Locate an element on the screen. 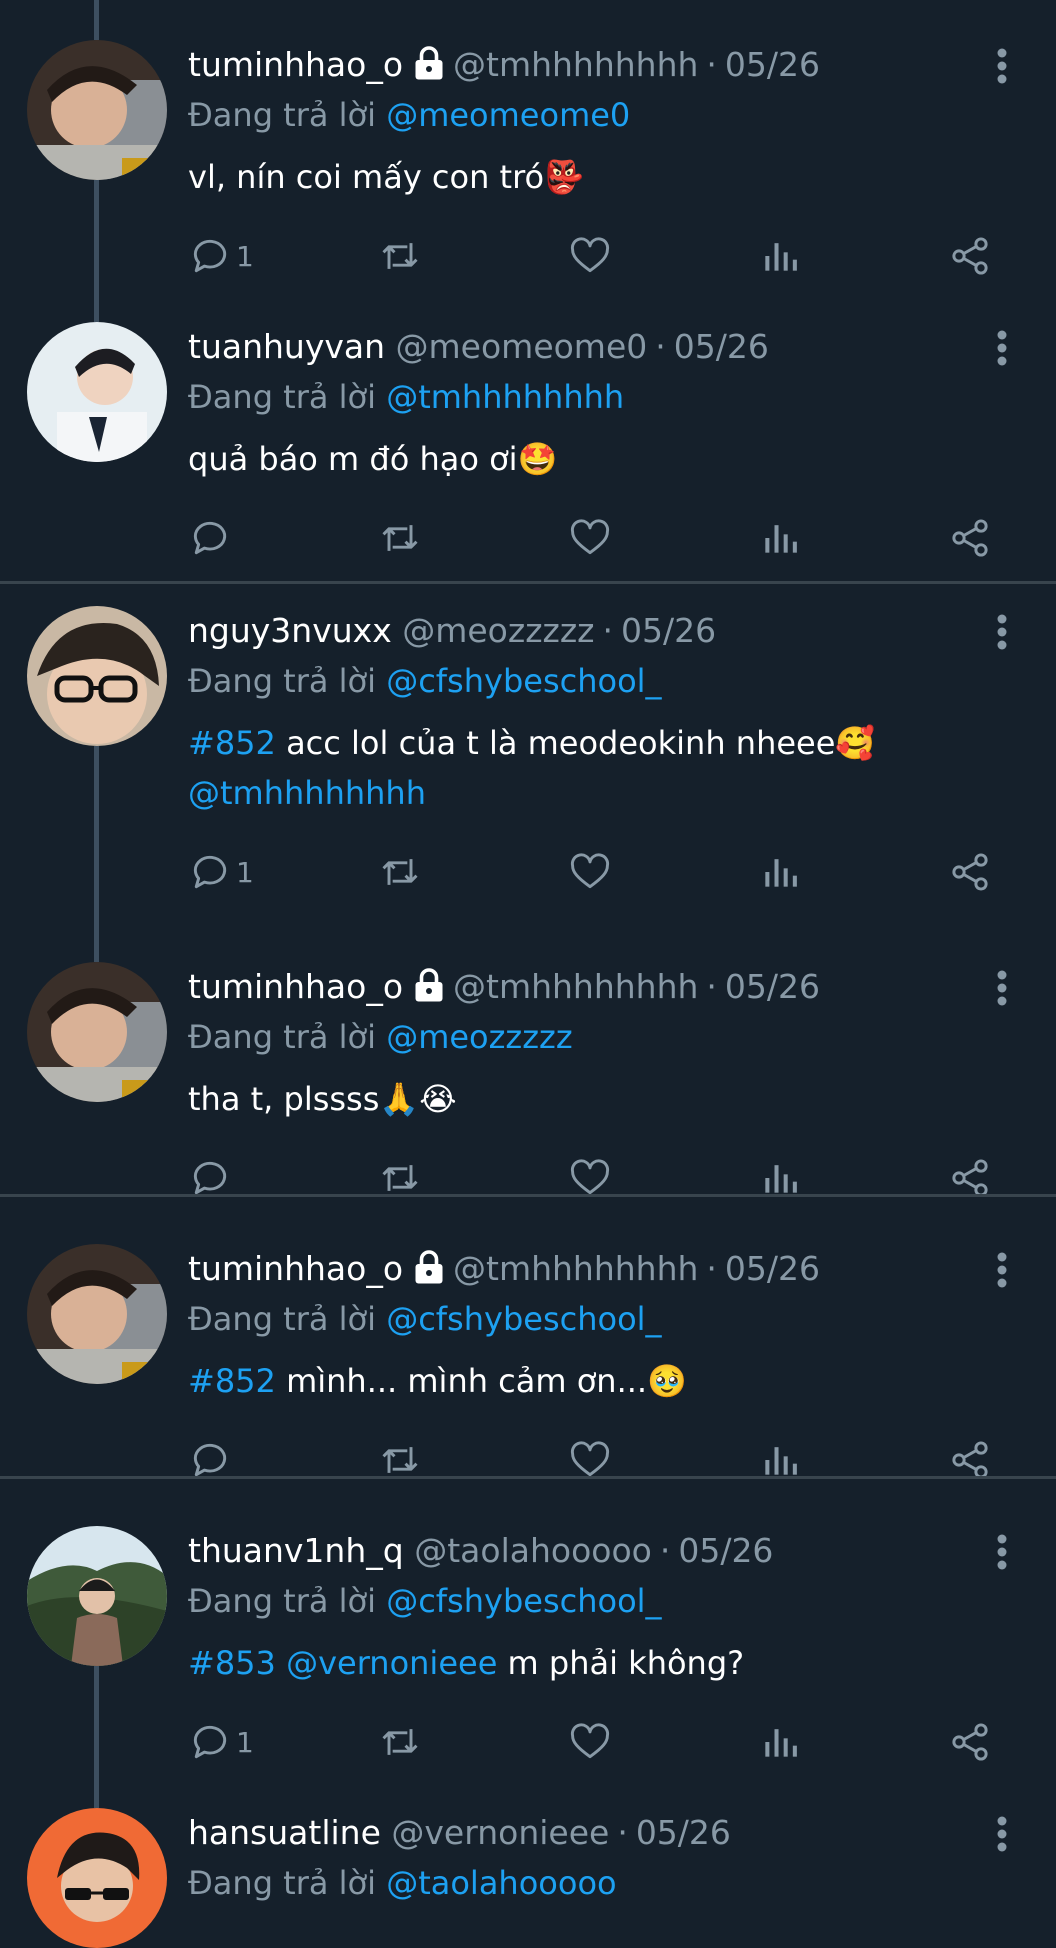 This screenshot has height=1948, width=1056. reply-count: 1 is located at coordinates (245, 872).